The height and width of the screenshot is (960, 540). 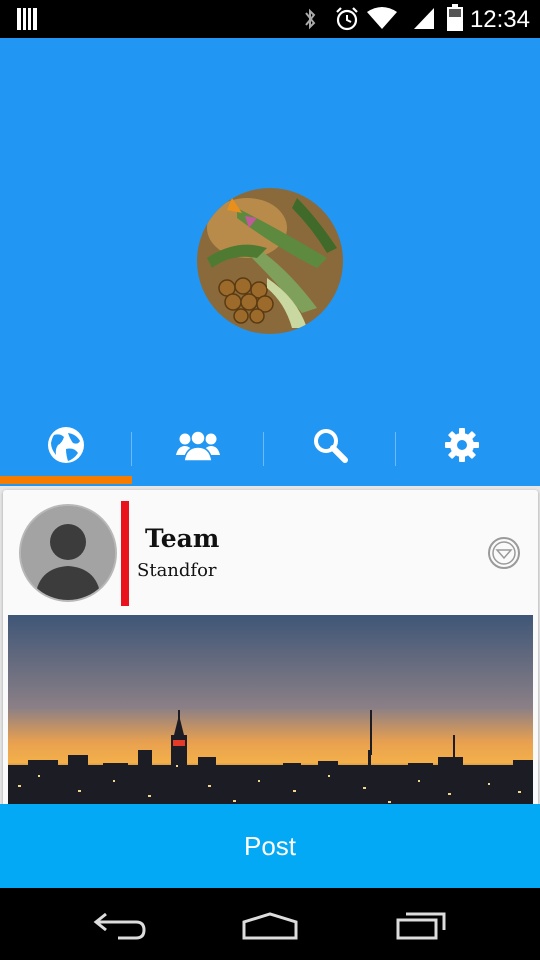 I want to click on home-icon, so click(x=270, y=925).